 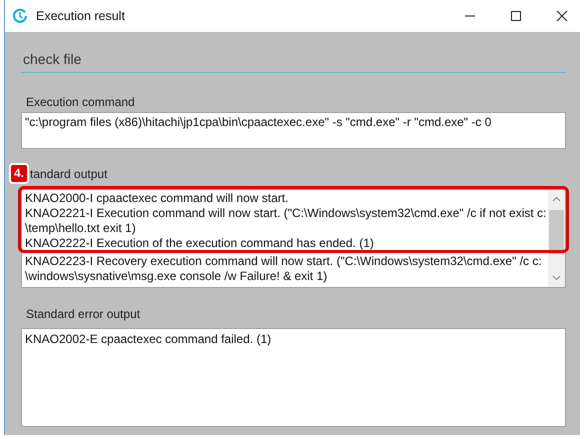 I want to click on field-label: Execution command, so click(x=80, y=103).